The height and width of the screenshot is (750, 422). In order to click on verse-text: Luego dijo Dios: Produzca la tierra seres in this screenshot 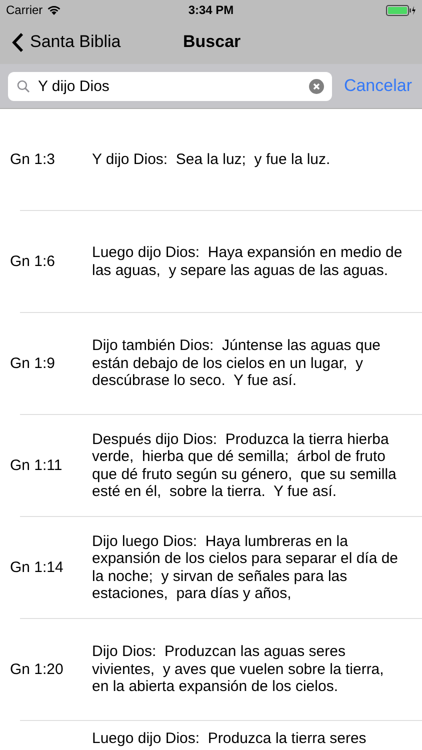, I will do `click(249, 739)`.